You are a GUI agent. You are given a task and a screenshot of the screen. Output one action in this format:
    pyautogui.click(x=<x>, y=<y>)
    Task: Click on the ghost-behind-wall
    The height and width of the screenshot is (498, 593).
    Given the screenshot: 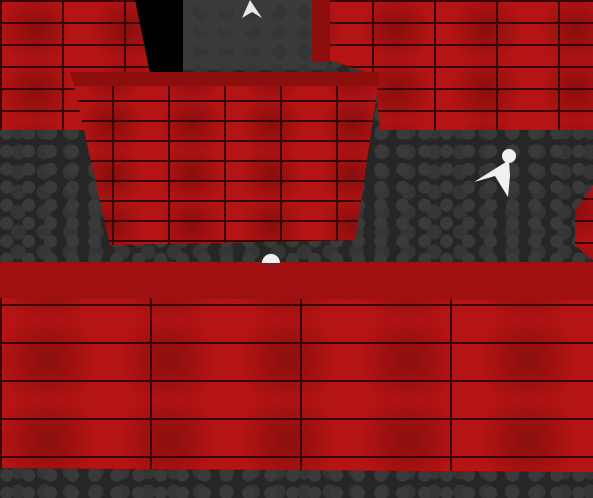 What is the action you would take?
    pyautogui.click(x=271, y=258)
    